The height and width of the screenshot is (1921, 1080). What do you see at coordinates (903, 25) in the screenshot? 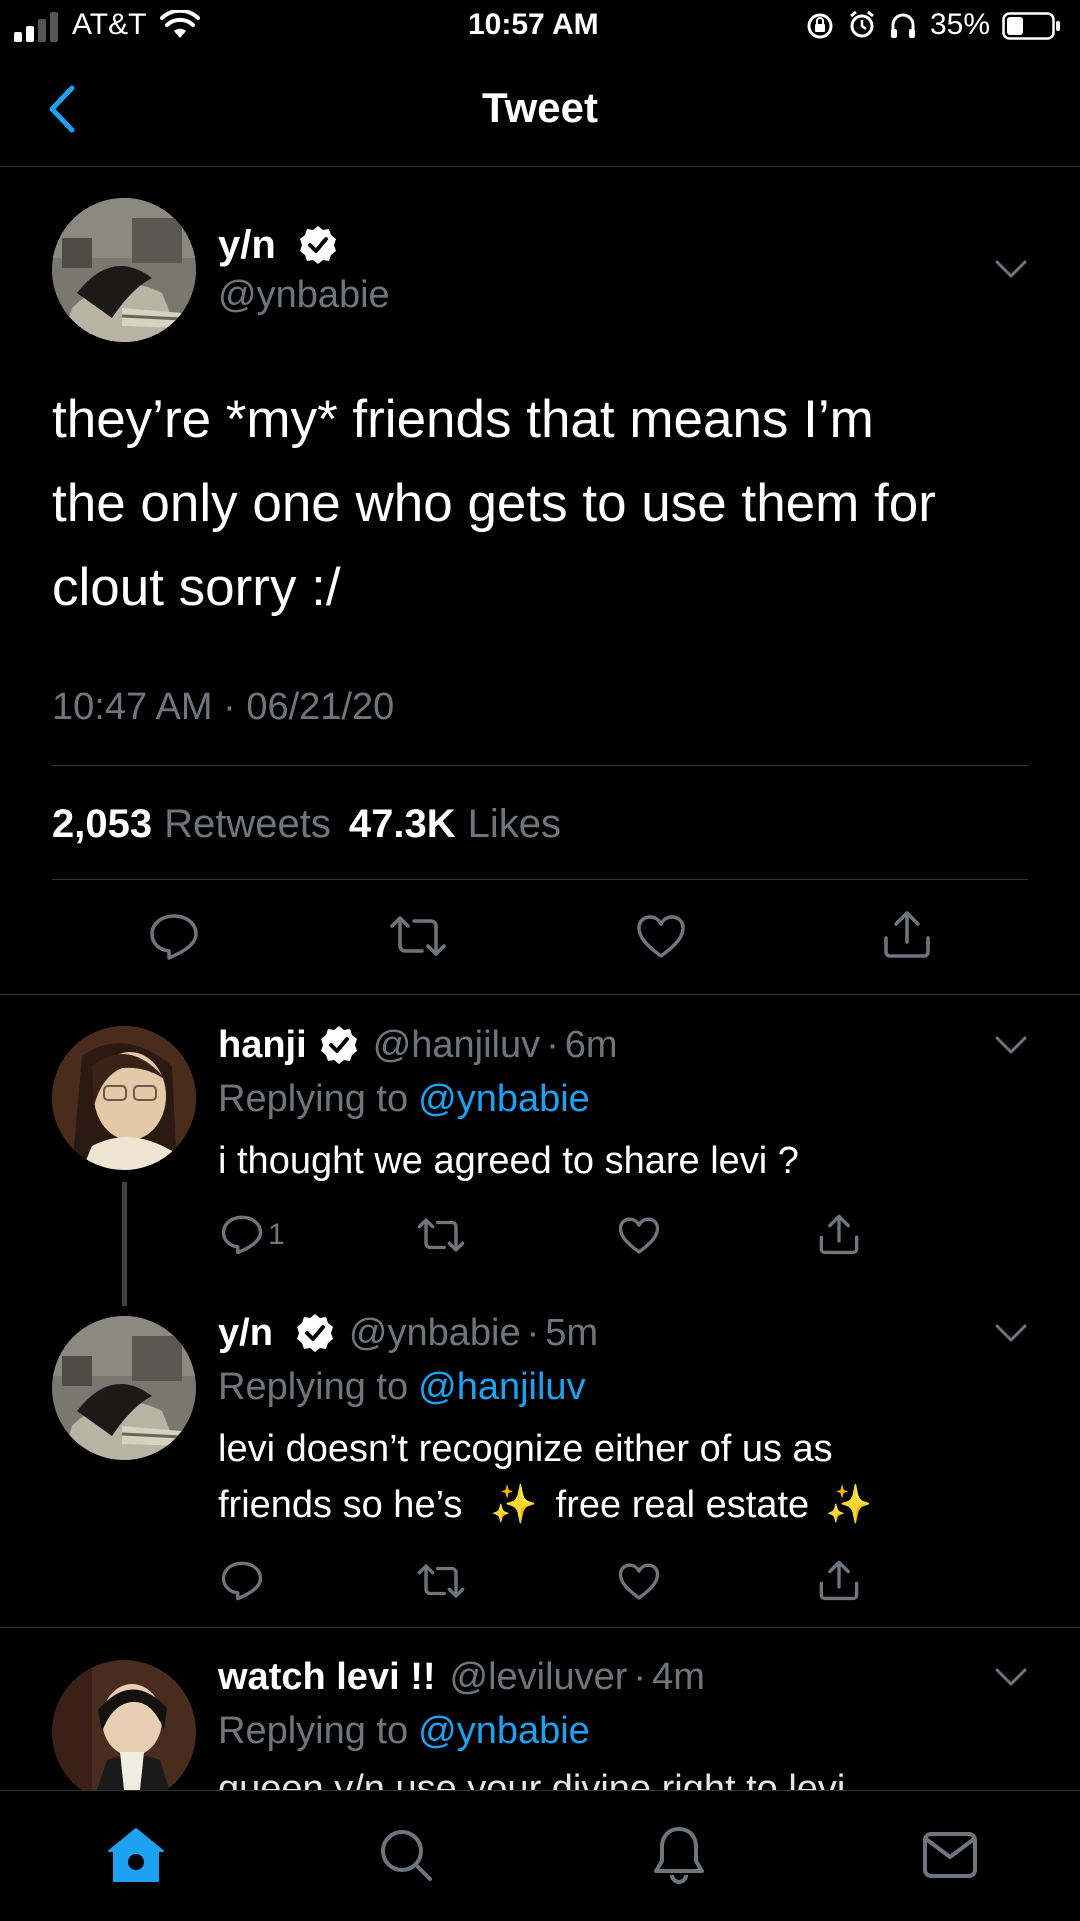
I see `headphones-icon` at bounding box center [903, 25].